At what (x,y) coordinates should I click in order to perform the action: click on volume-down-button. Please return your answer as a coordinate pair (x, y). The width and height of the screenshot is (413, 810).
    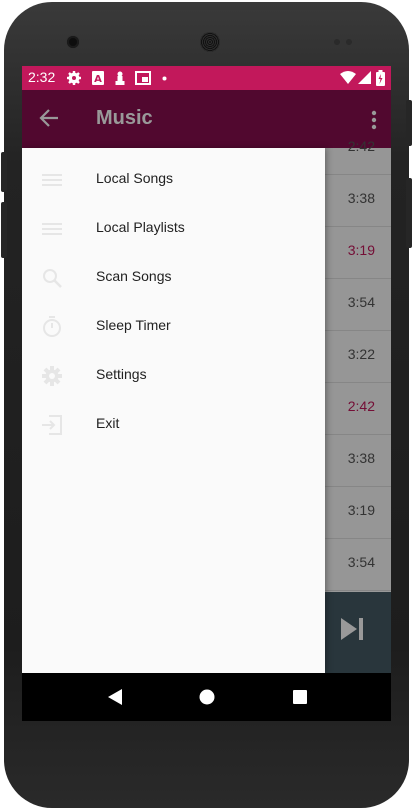
    Looking at the image, I should click on (4, 230).